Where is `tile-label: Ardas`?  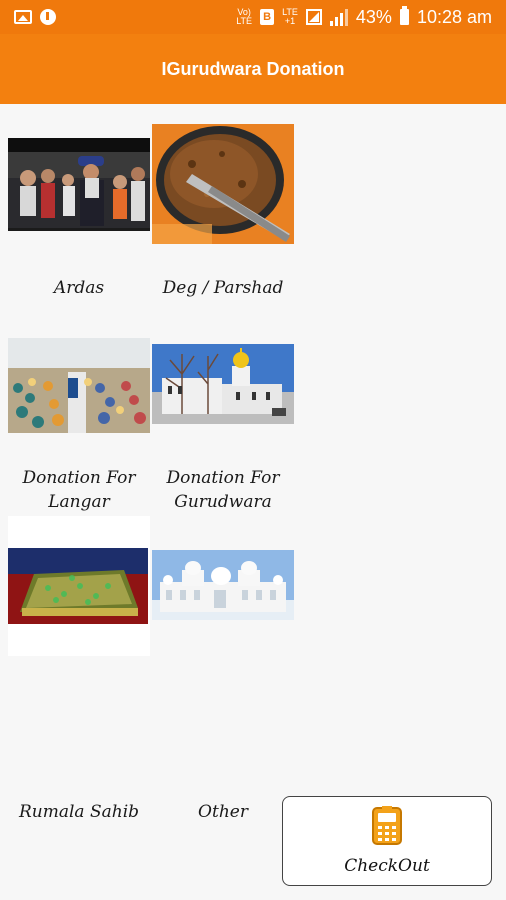
tile-label: Ardas is located at coordinates (79, 288).